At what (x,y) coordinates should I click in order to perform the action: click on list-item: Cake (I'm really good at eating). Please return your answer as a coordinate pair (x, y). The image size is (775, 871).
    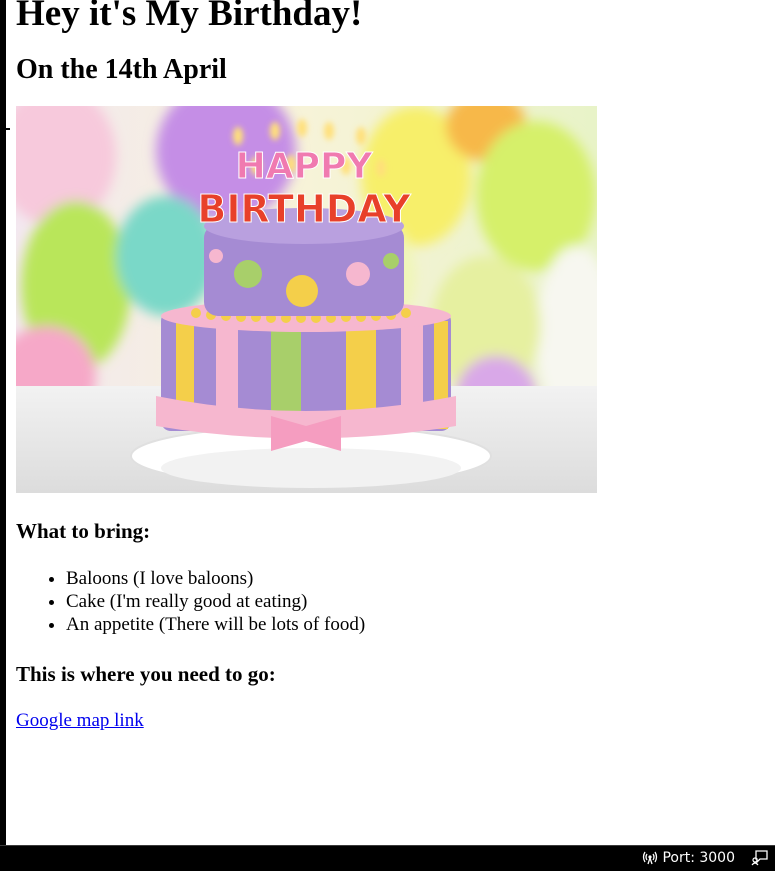
    Looking at the image, I should click on (411, 601).